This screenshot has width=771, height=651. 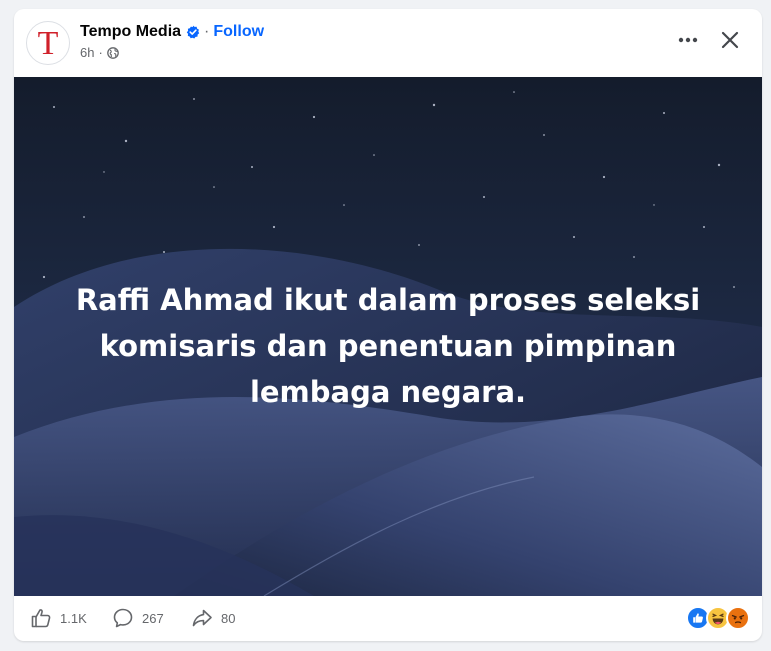 I want to click on like-button: 1.1K, so click(x=58, y=618).